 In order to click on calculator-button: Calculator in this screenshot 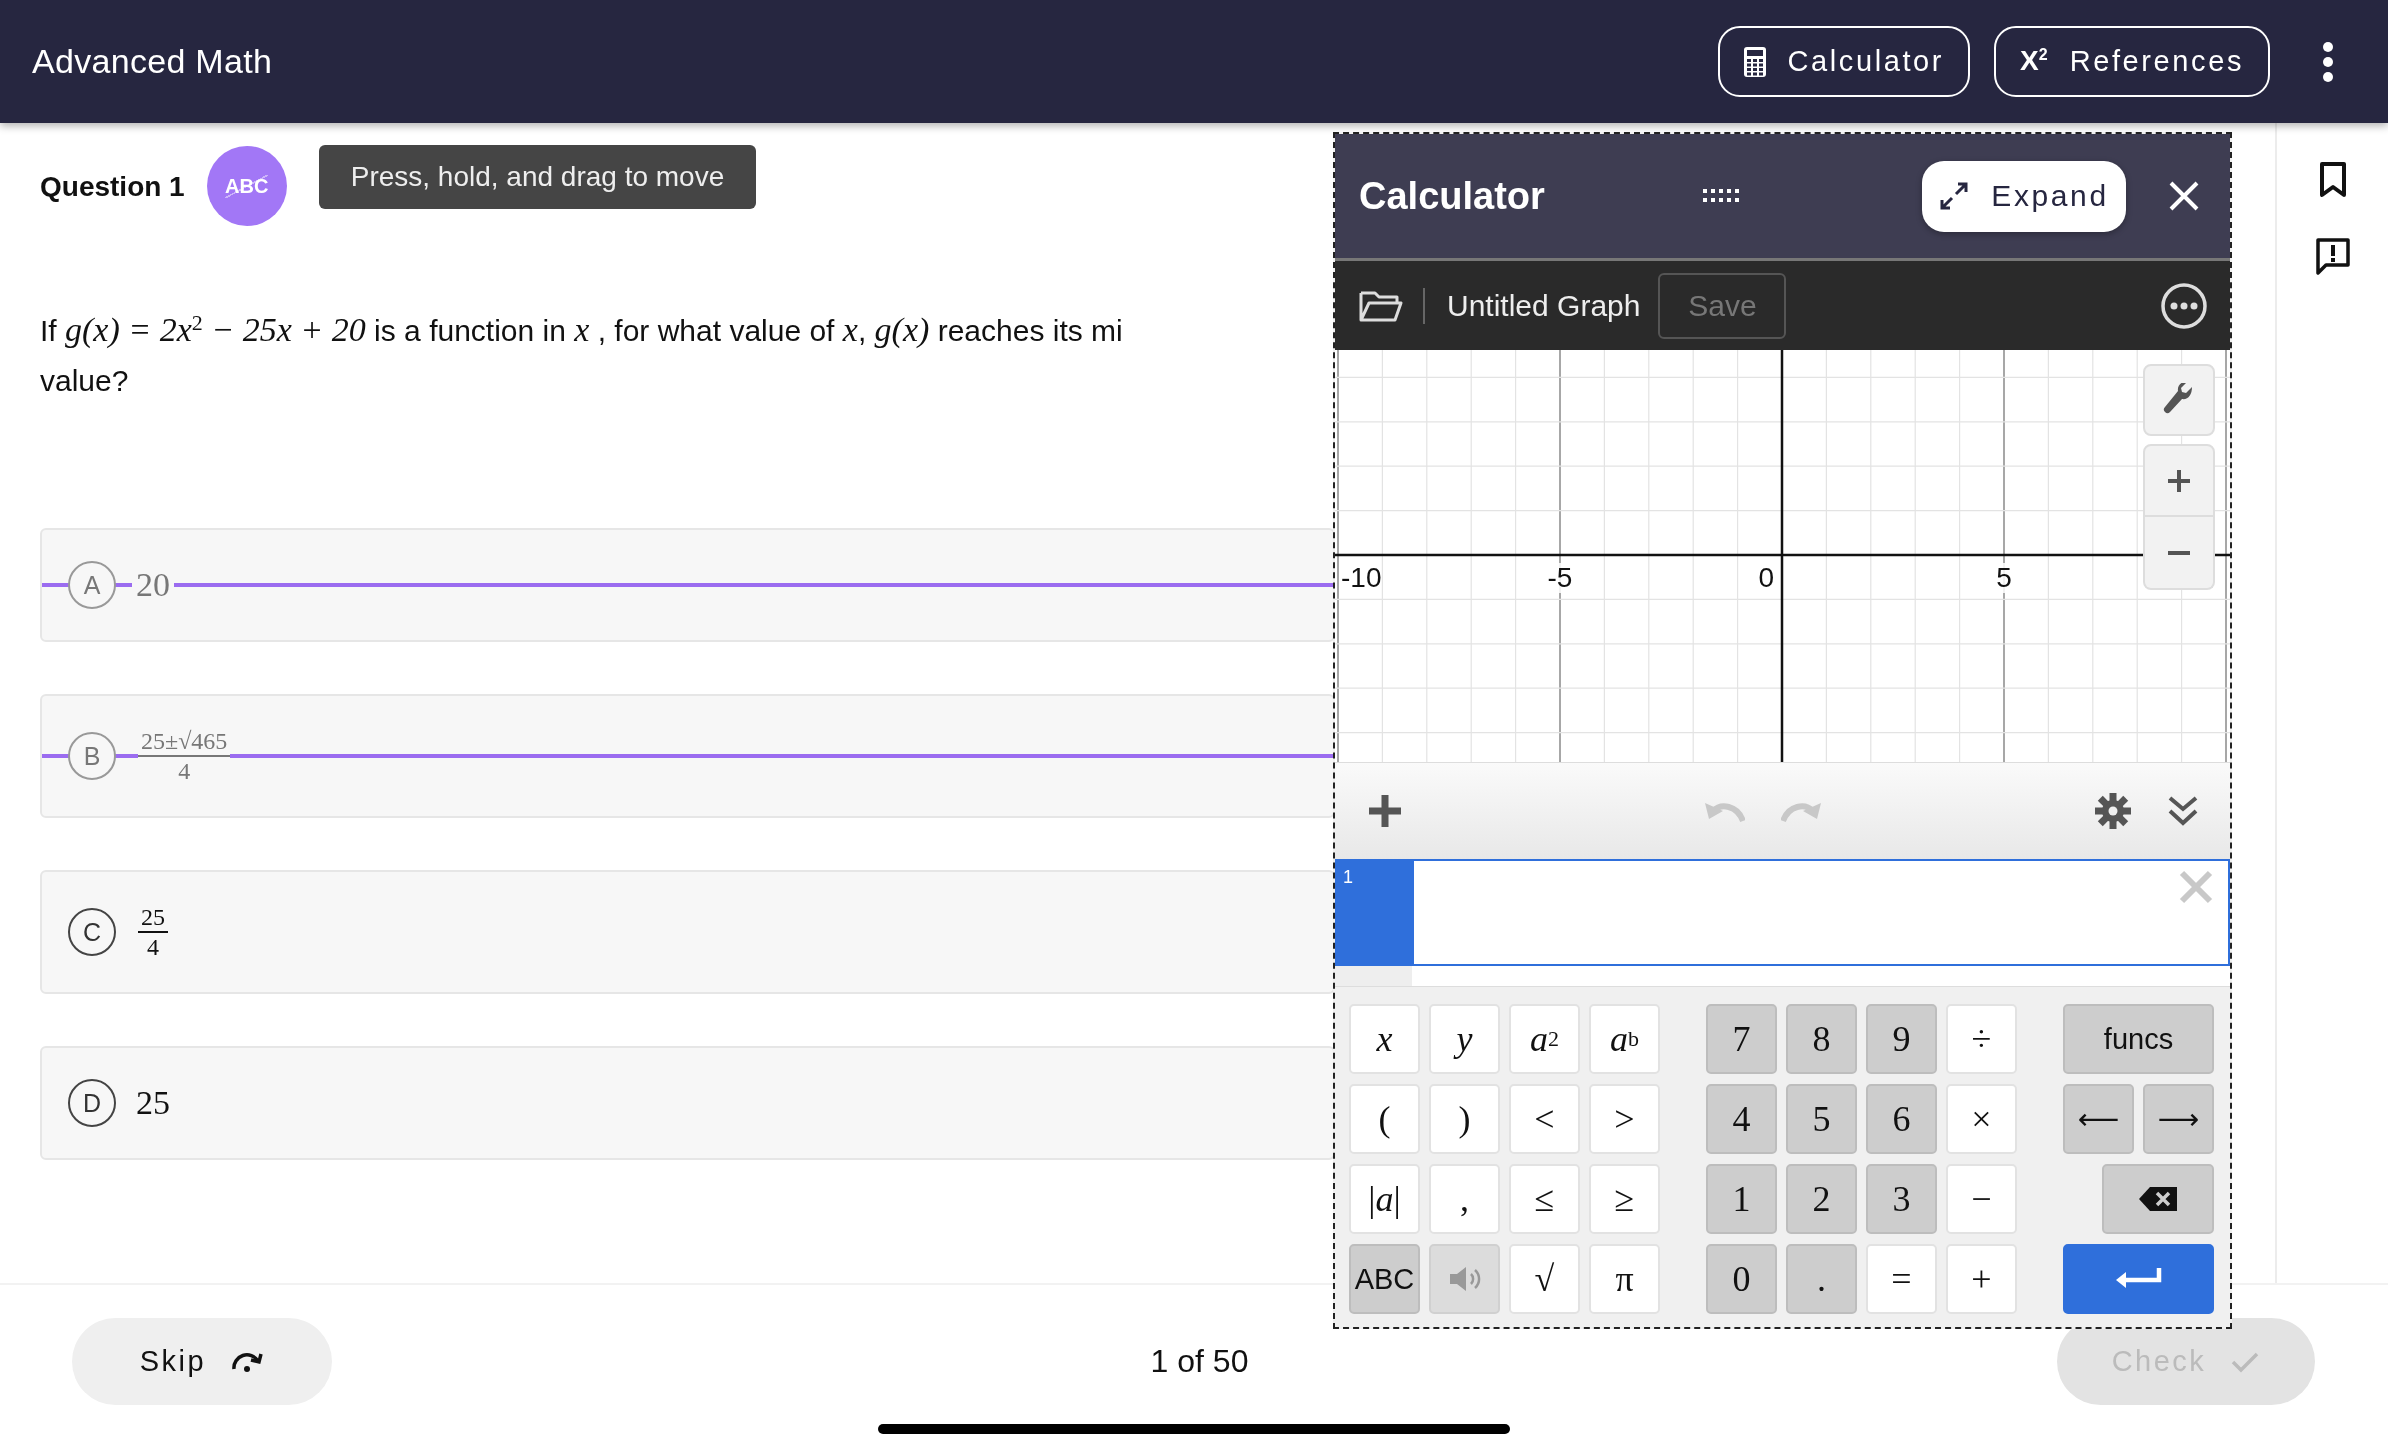, I will do `click(1844, 61)`.